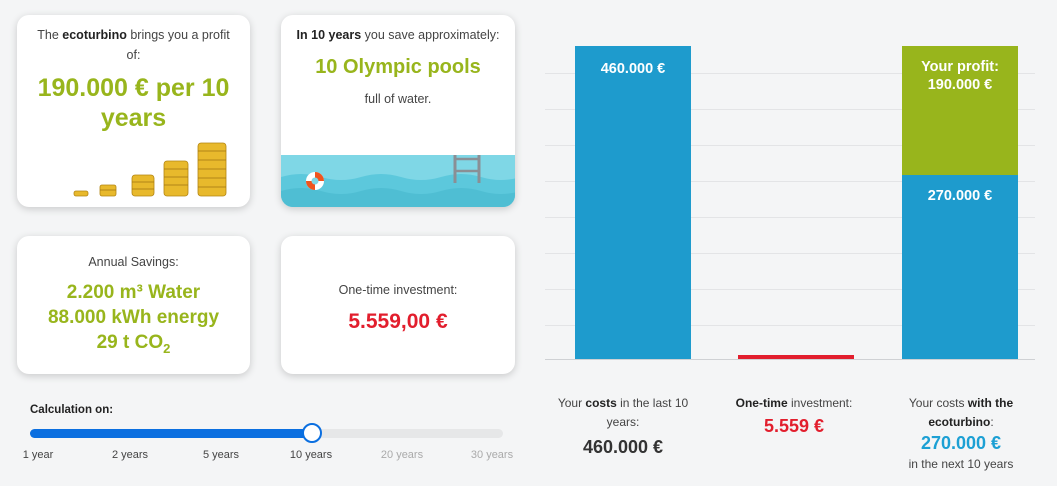 The image size is (1057, 486). I want to click on caption-with-bold1: with the, so click(990, 403).